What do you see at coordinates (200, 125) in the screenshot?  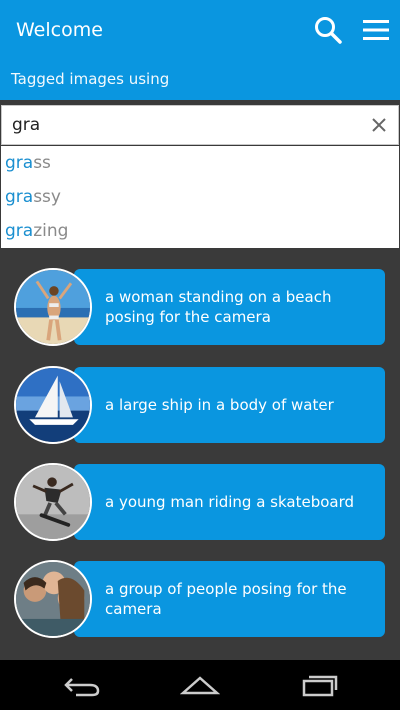 I see `search-input: gra` at bounding box center [200, 125].